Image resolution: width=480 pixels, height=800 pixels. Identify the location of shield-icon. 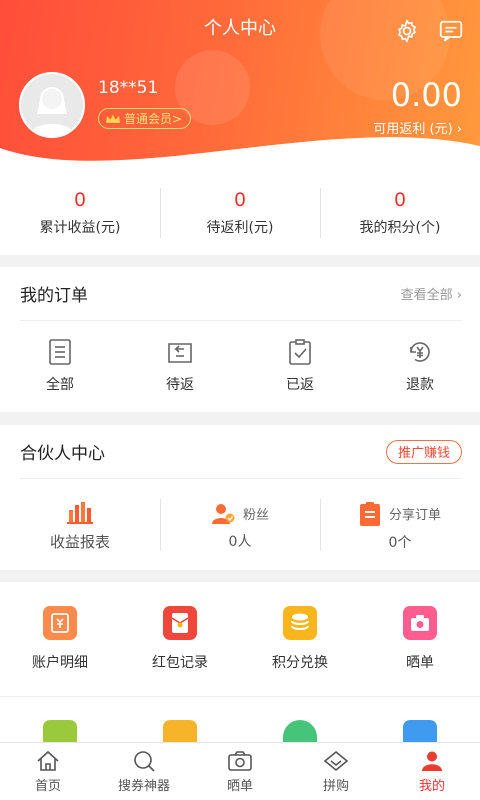
(180, 731).